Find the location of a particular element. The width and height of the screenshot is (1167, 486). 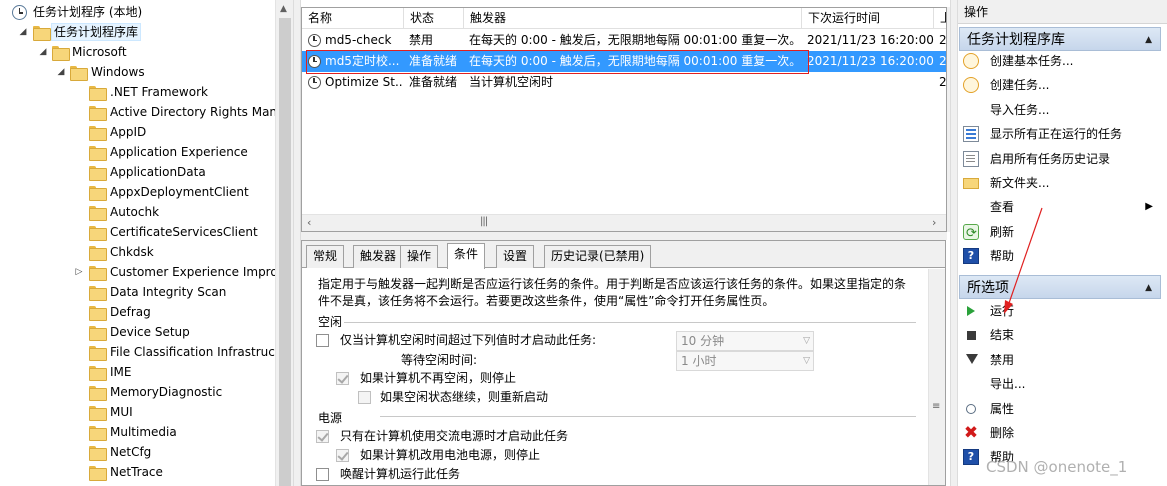

idle-stop-label: 如果计算机不再空闲，则停止 is located at coordinates (438, 378).